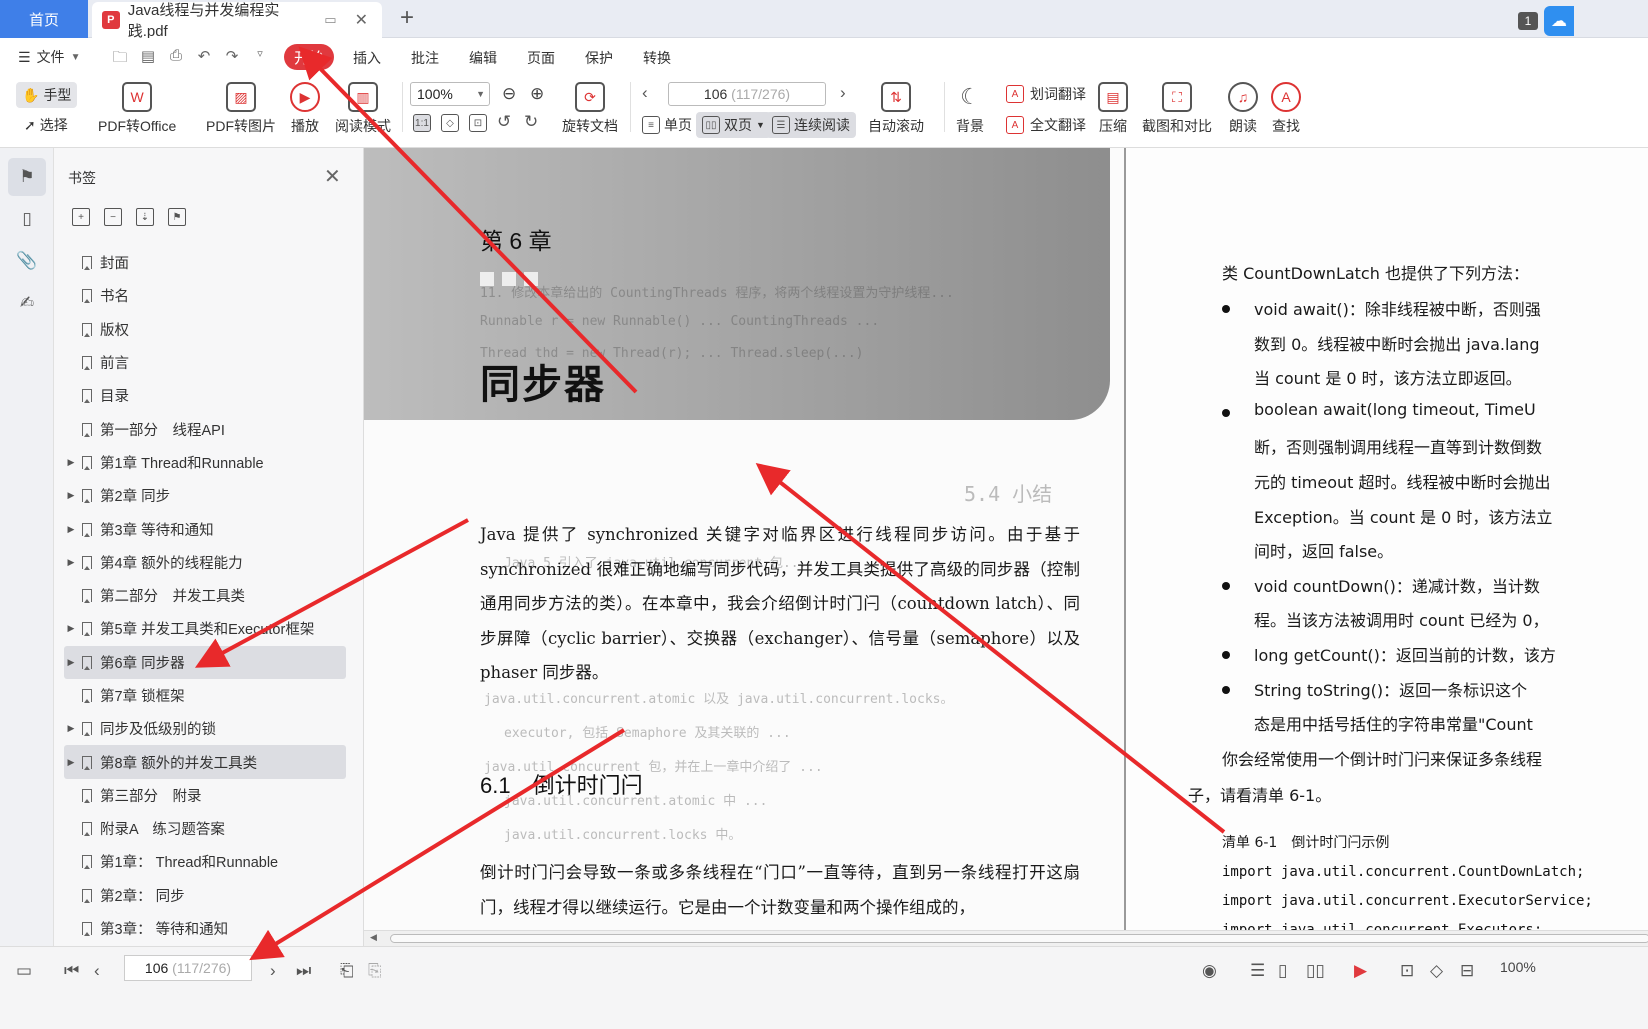 This screenshot has width=1648, height=1029. Describe the element at coordinates (1407, 971) in the screenshot. I see `actual-size-icon: ⊡` at that location.